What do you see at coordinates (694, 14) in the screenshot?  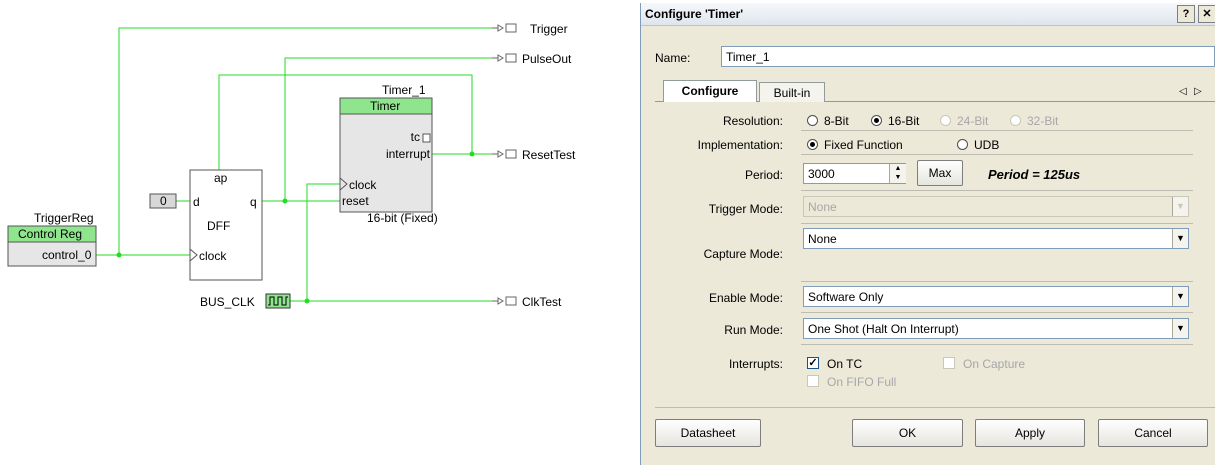 I see `dialog-title: Configure 'Timer'` at bounding box center [694, 14].